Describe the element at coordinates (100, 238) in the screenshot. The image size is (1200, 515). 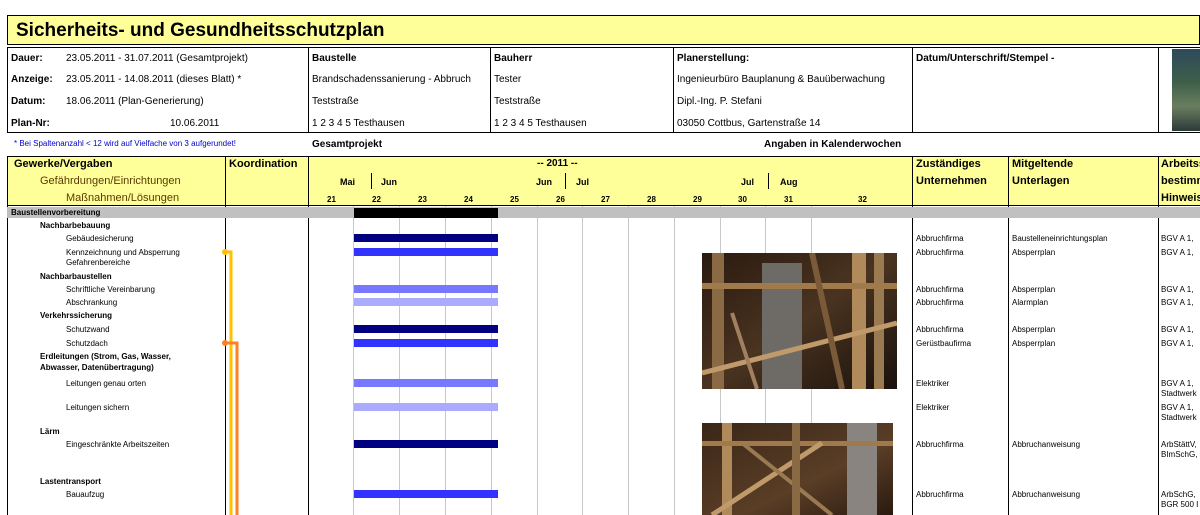
I see `task-label: Gebäudesicherung` at that location.